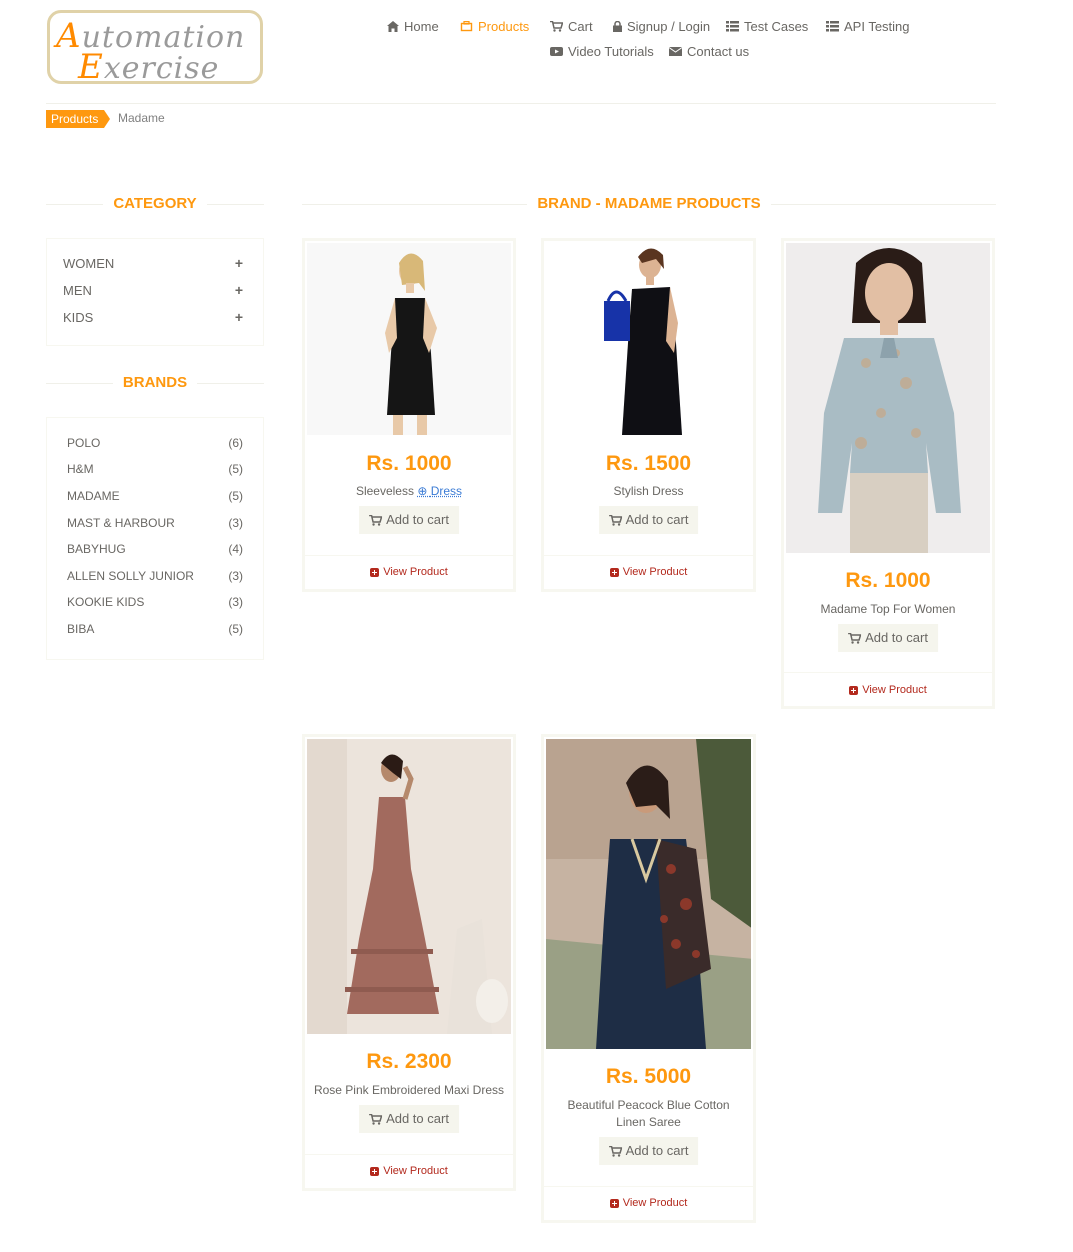 This screenshot has width=1073, height=1252. I want to click on brand-name: Babyhug, so click(96, 549).